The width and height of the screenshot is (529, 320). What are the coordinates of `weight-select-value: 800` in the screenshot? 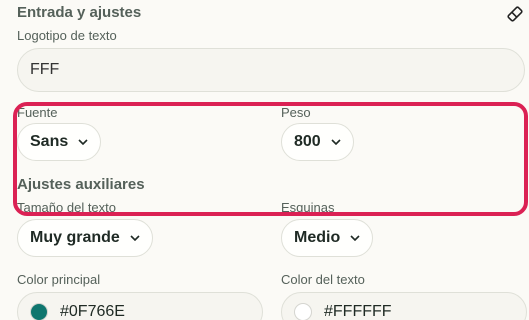 It's located at (307, 141).